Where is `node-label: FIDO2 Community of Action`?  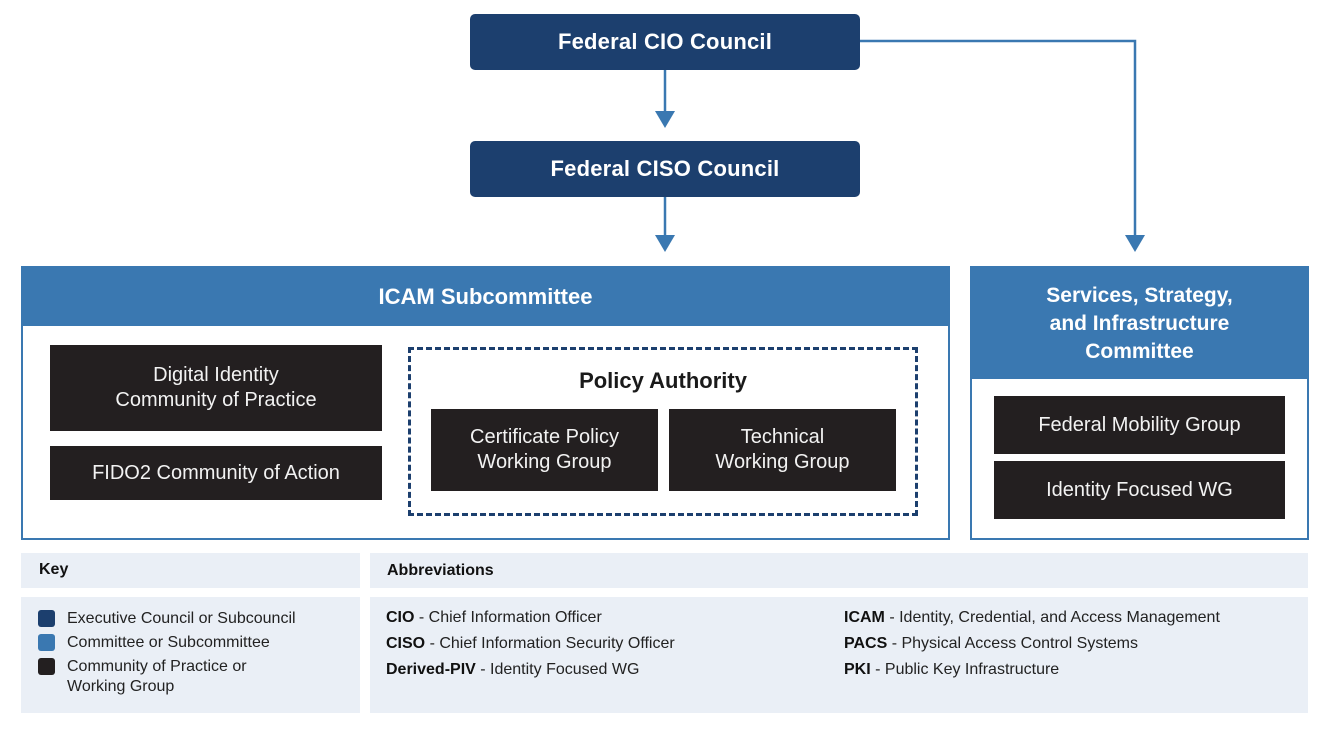
node-label: FIDO2 Community of Action is located at coordinates (216, 472).